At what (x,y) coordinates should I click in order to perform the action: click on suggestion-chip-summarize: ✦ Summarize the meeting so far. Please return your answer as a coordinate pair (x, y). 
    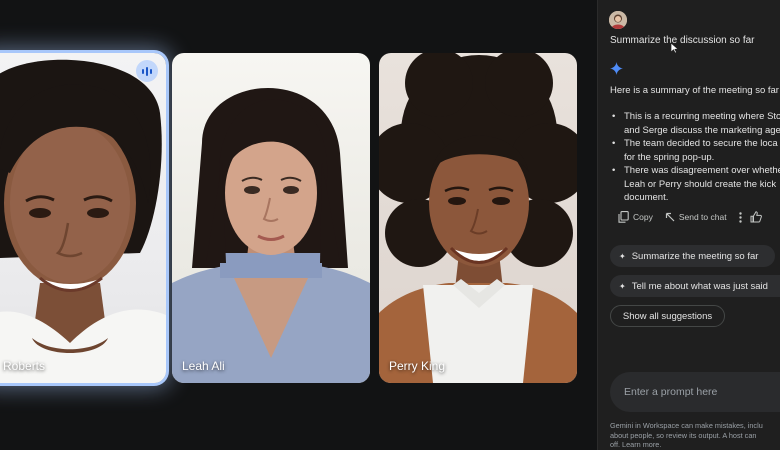
    Looking at the image, I should click on (692, 256).